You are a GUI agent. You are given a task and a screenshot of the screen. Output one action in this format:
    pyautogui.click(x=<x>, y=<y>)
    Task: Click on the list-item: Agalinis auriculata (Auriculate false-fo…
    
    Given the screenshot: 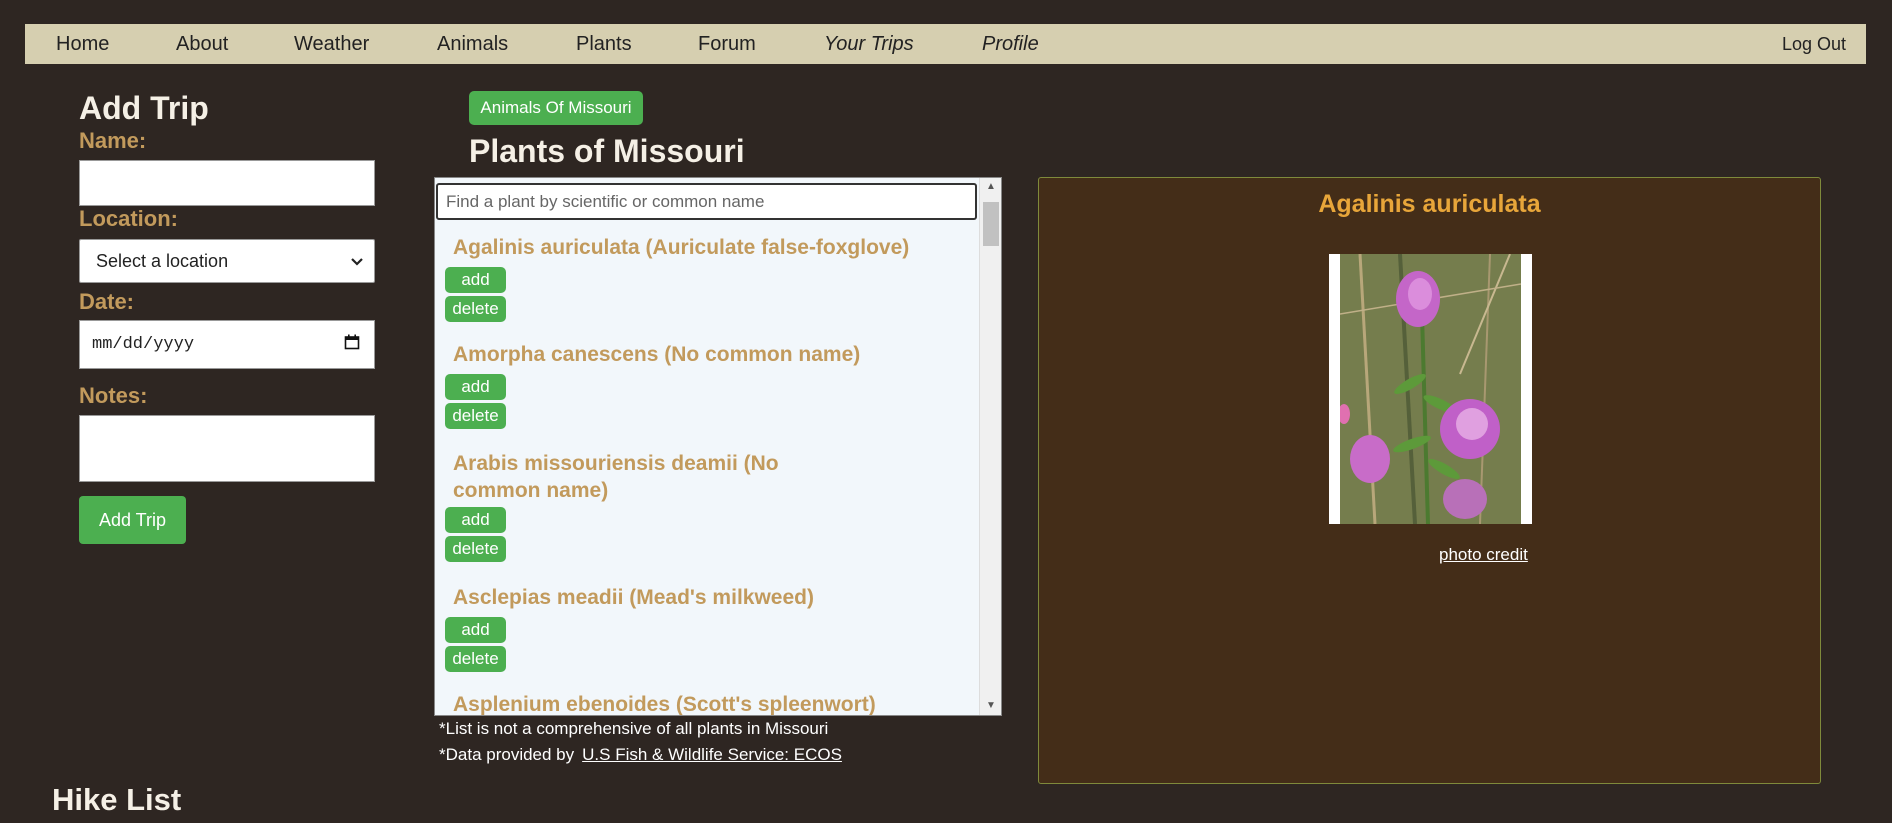 What is the action you would take?
    pyautogui.click(x=707, y=284)
    